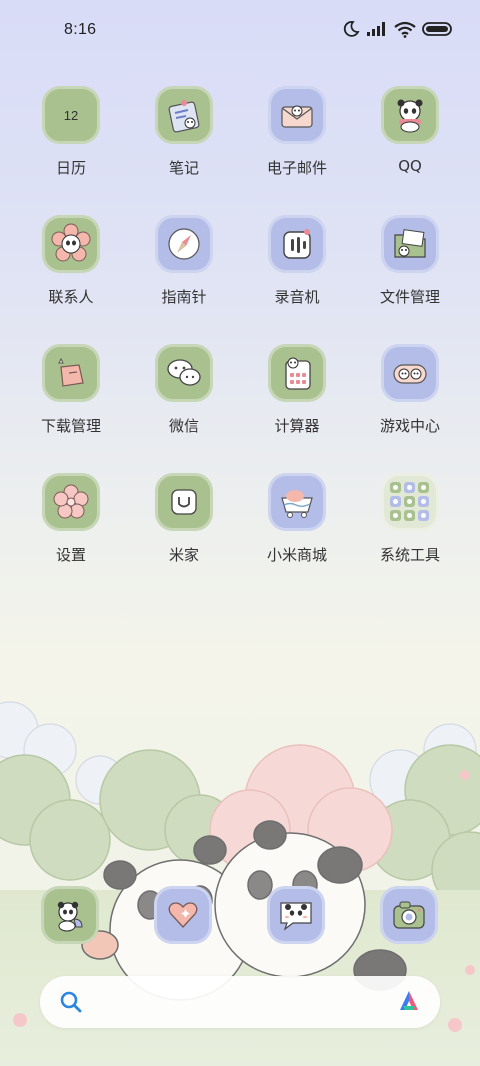 The image size is (480, 1066). Describe the element at coordinates (410, 502) in the screenshot. I see `system-tools-folder-icon` at that location.